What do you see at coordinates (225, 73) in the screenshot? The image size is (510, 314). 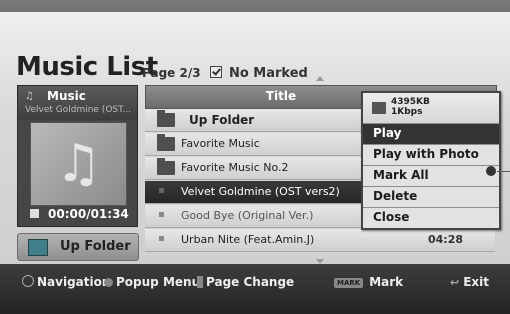 I see `page-info: Page 2/3 No Marked` at bounding box center [225, 73].